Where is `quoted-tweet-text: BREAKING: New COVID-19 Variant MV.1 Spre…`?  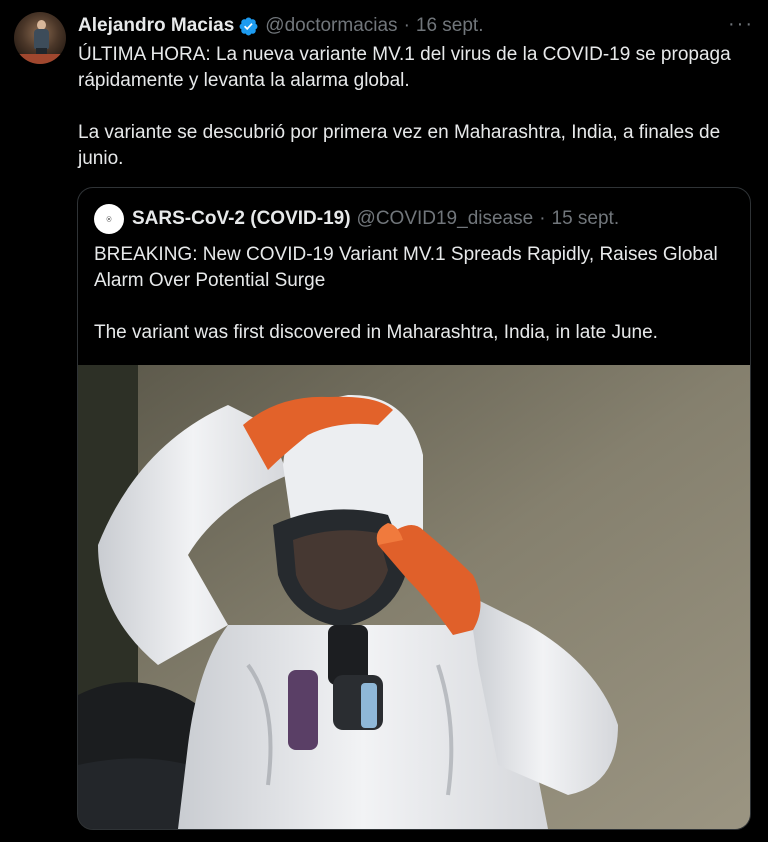
quoted-tweet-text: BREAKING: New COVID-19 Variant MV.1 Spre… is located at coordinates (414, 294).